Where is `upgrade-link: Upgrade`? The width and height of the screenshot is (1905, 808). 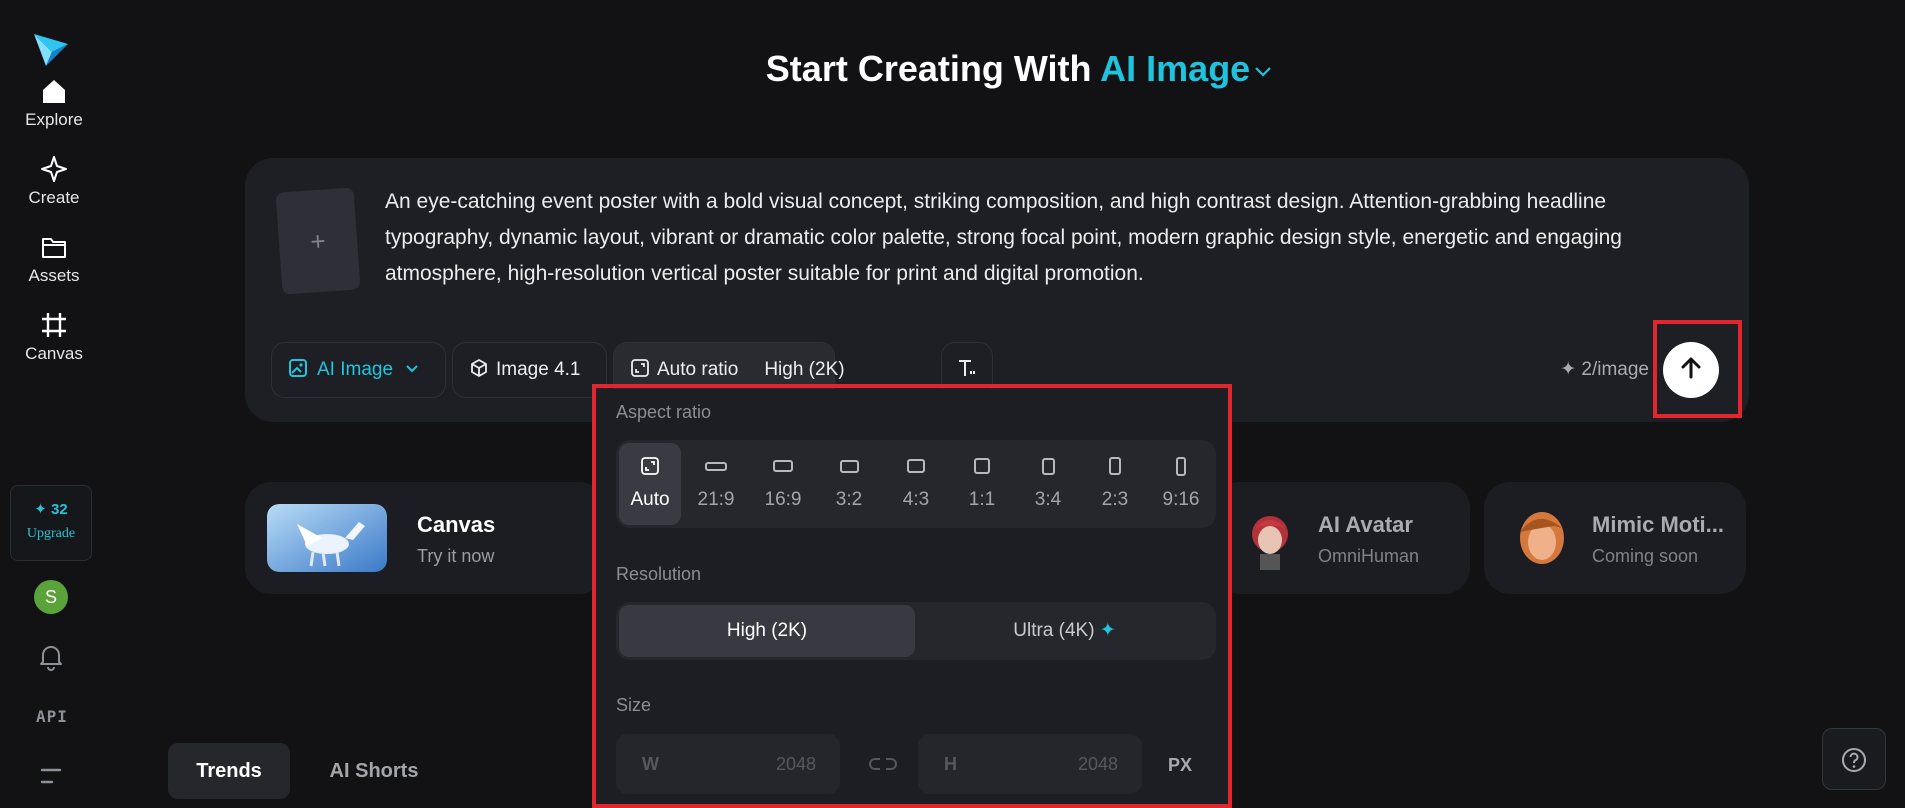
upgrade-link: Upgrade is located at coordinates (51, 534).